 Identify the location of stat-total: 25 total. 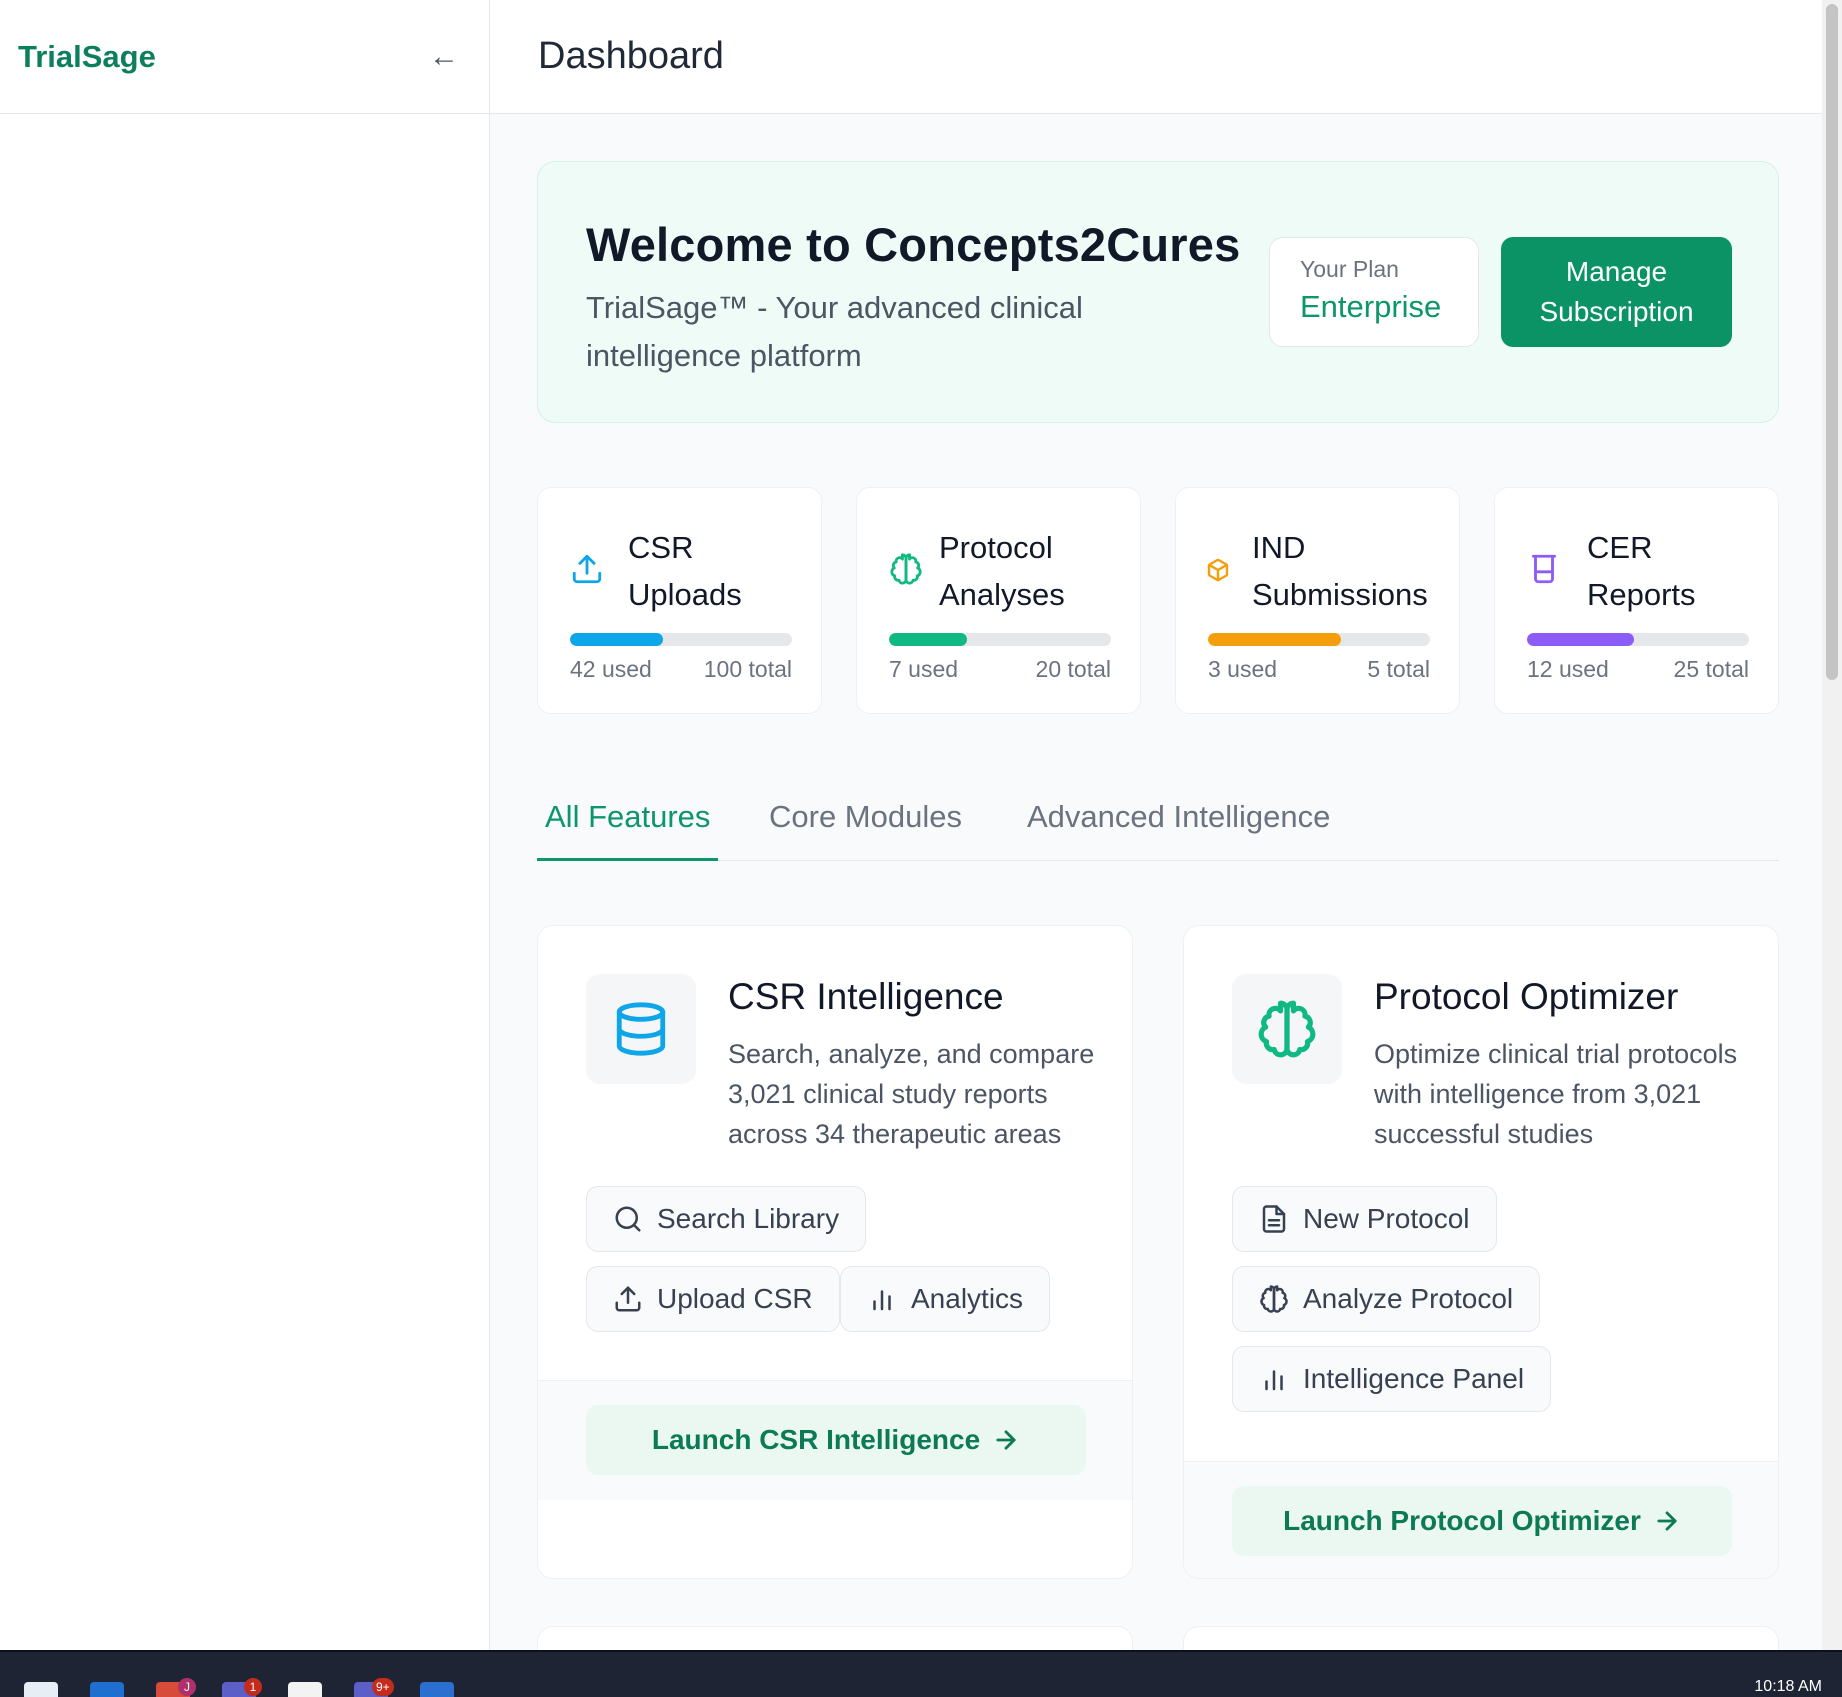
(1711, 669).